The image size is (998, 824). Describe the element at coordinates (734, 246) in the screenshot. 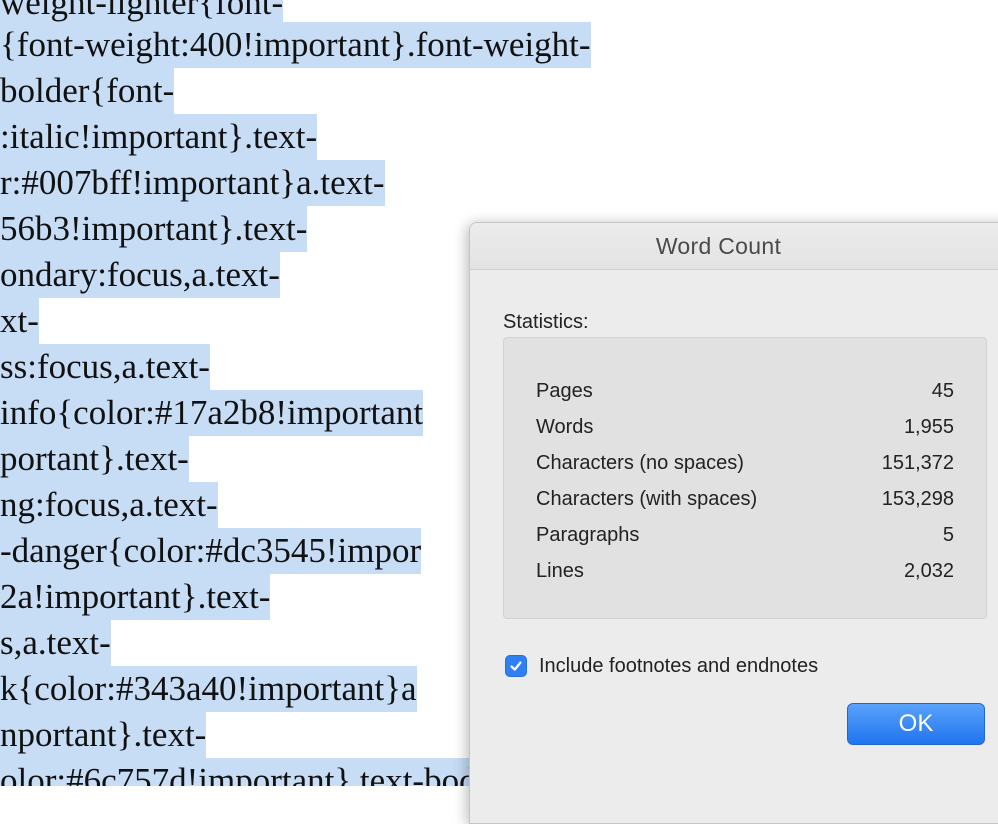

I see `dialog-title: Word Count` at that location.